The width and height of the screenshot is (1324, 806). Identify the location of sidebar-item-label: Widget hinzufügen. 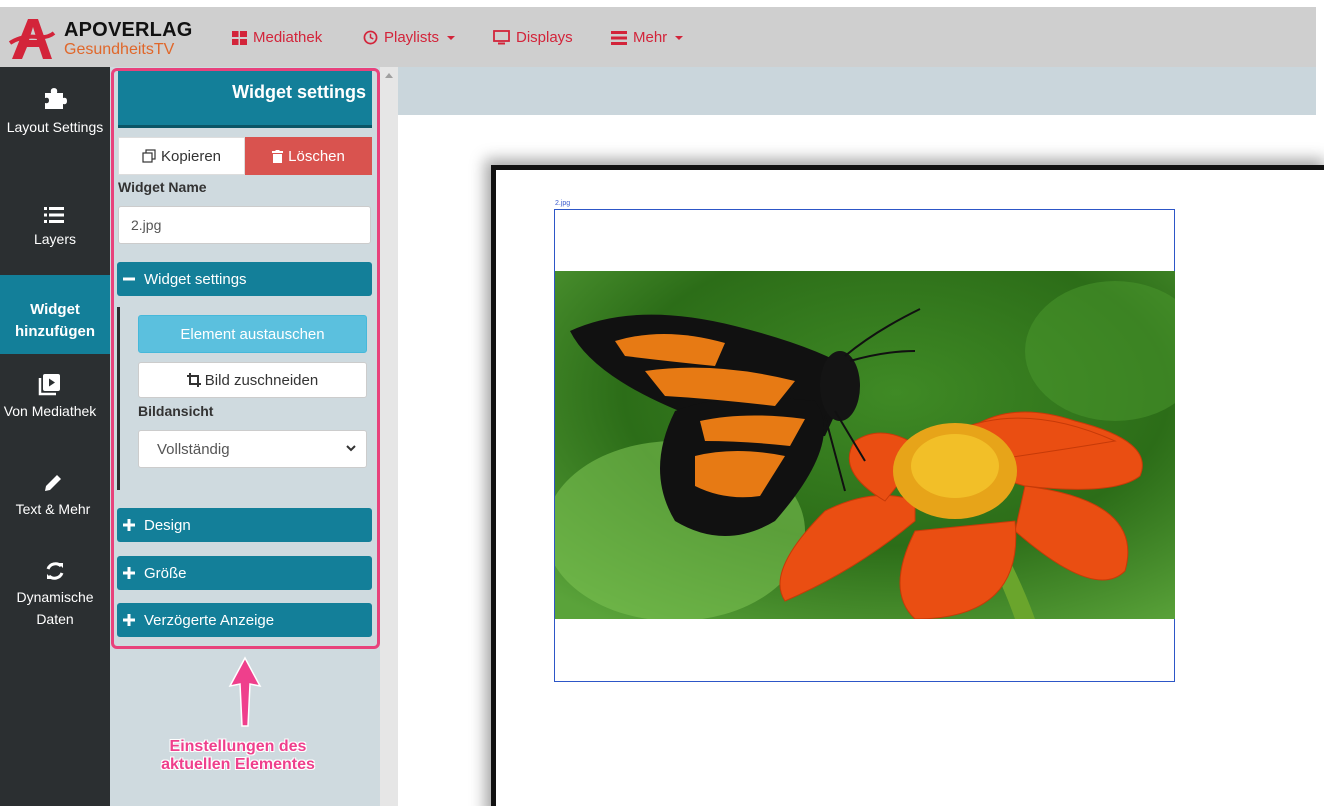
(55, 320).